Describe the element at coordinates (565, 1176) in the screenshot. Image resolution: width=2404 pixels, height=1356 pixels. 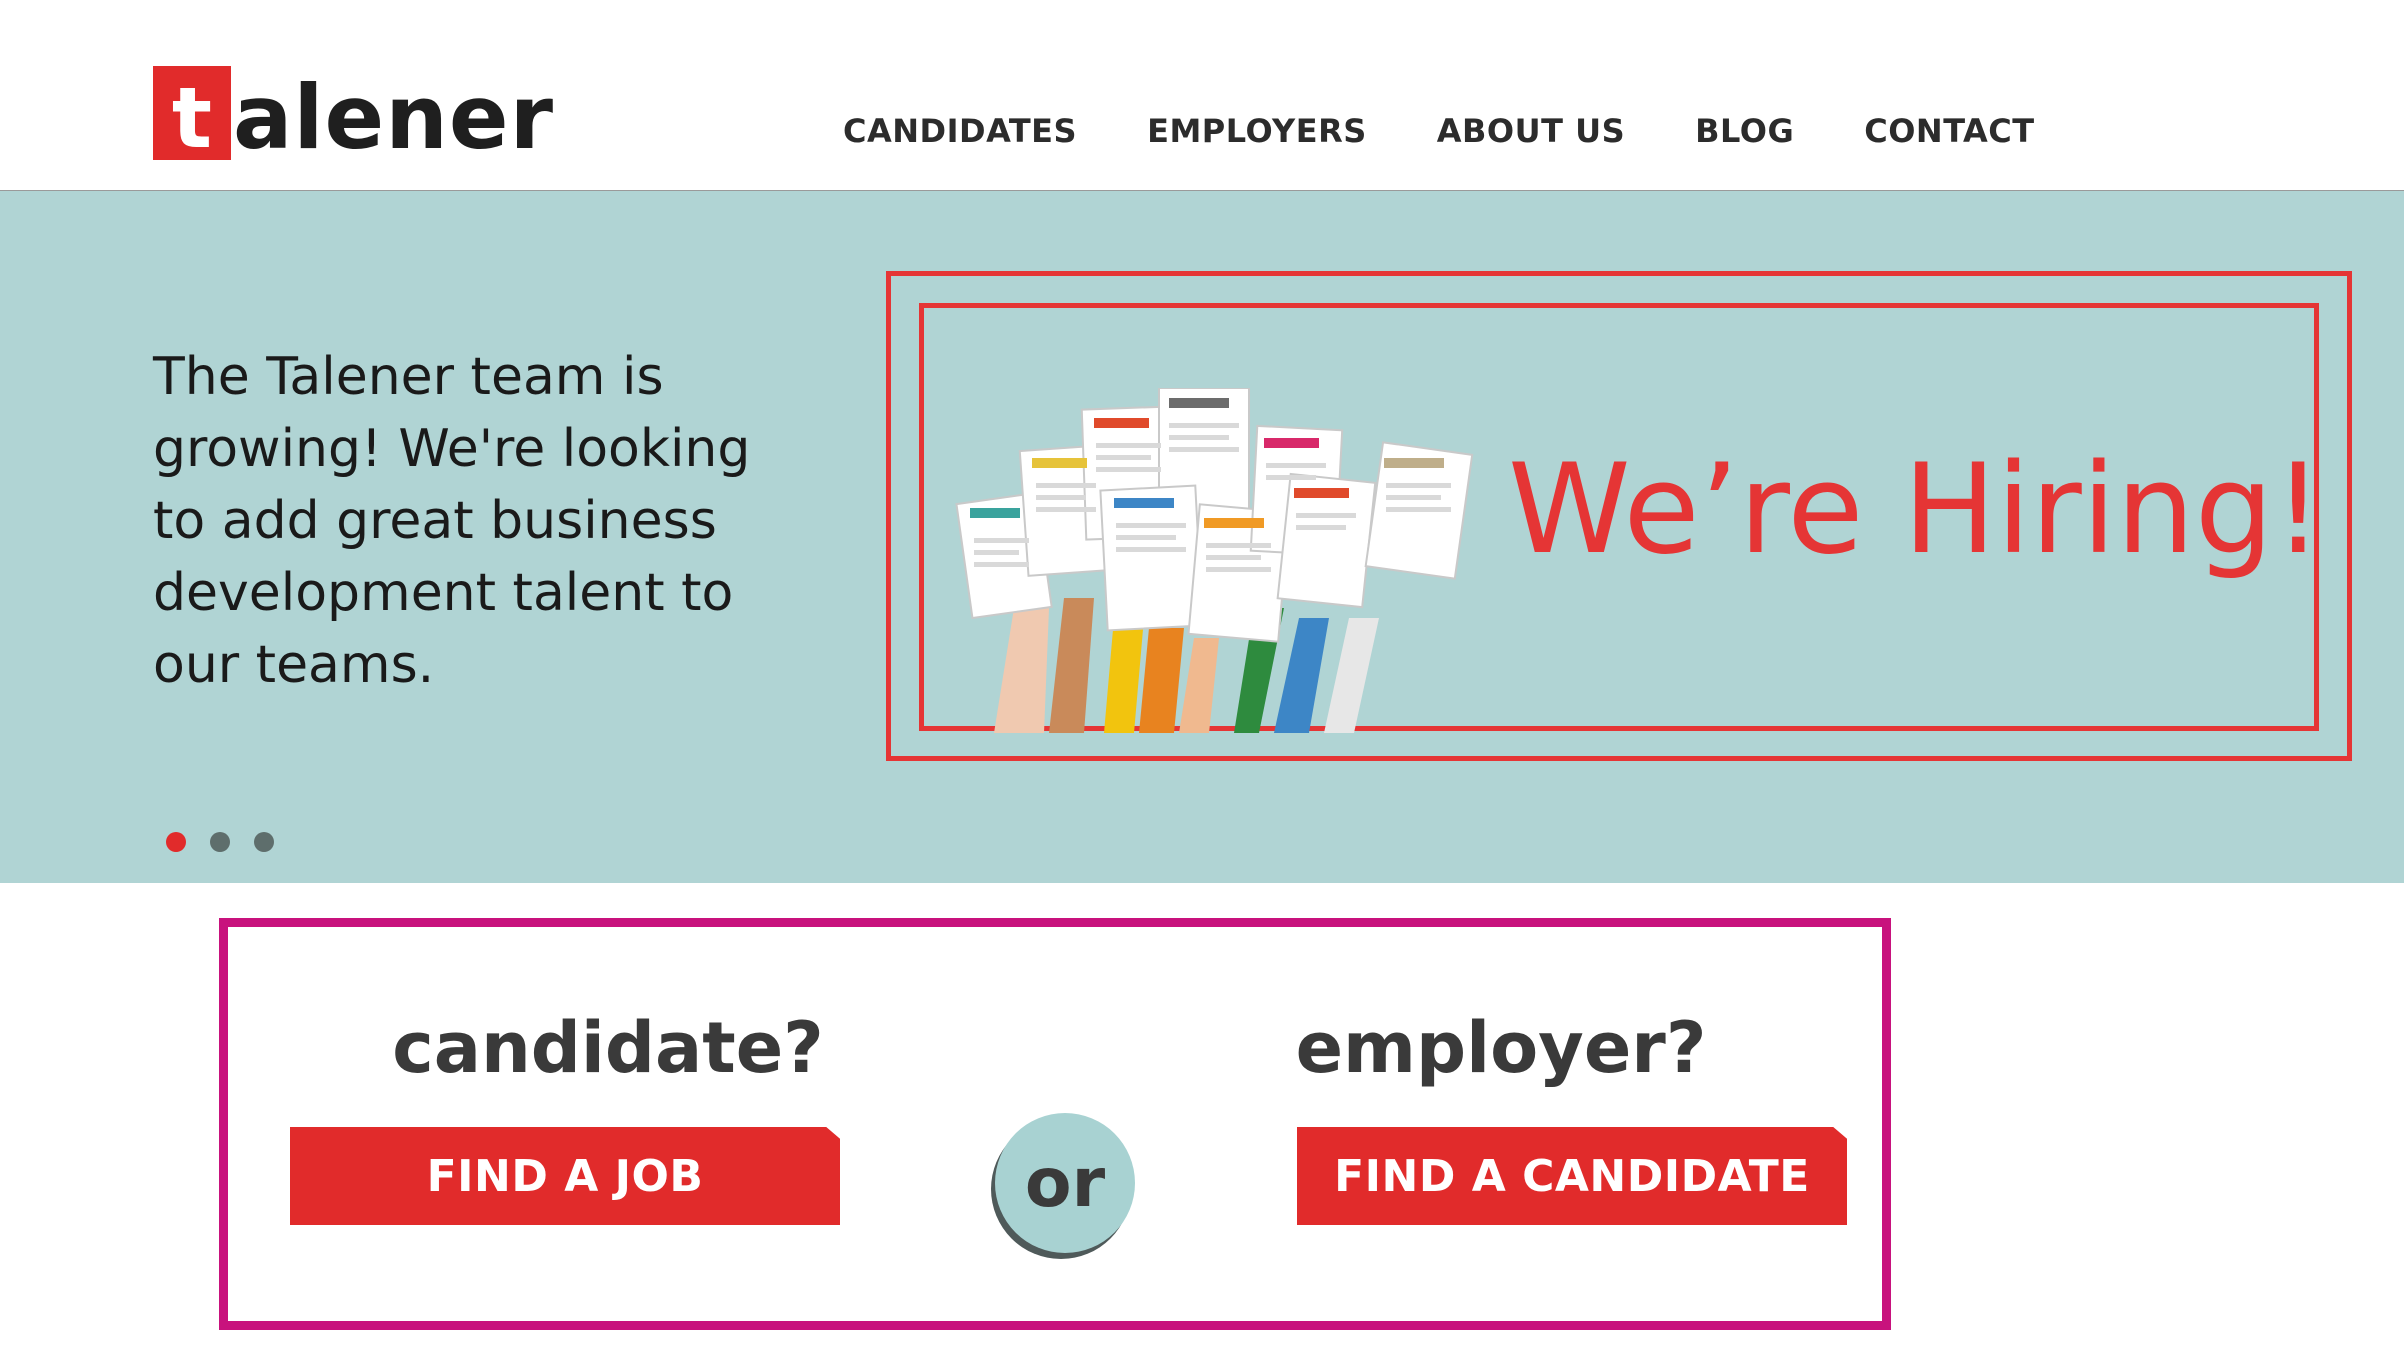
I see `find-a-job-button: FIND A JOB` at that location.